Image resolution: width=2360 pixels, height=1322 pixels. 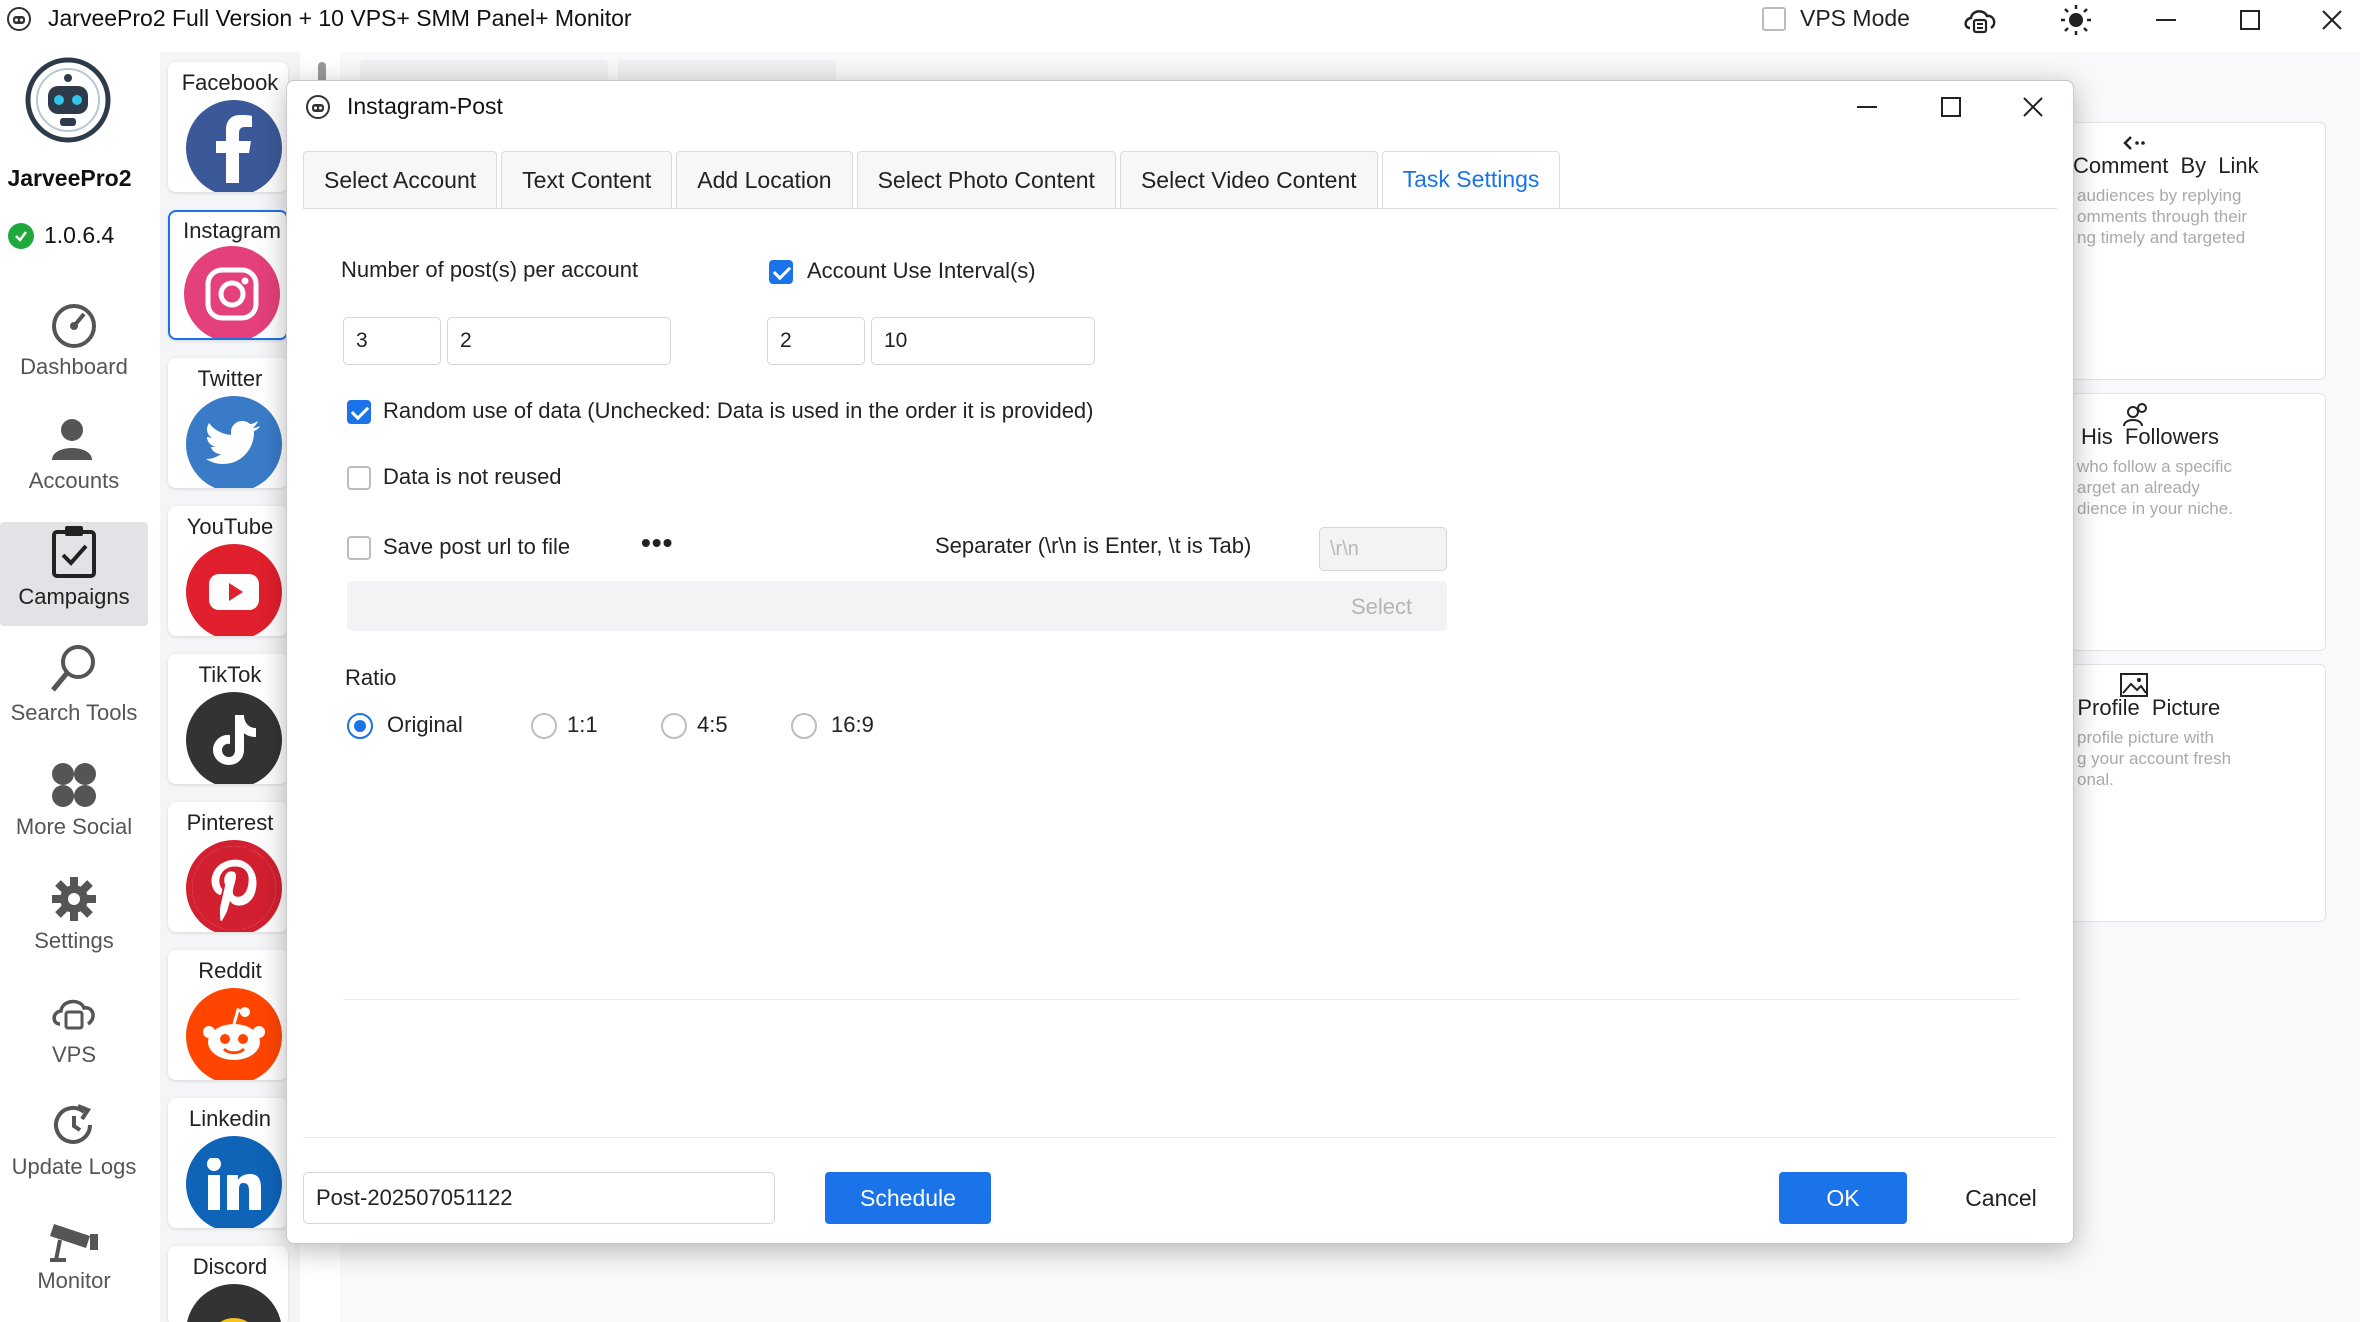 I want to click on schedule-button: Schedule, so click(x=908, y=1198).